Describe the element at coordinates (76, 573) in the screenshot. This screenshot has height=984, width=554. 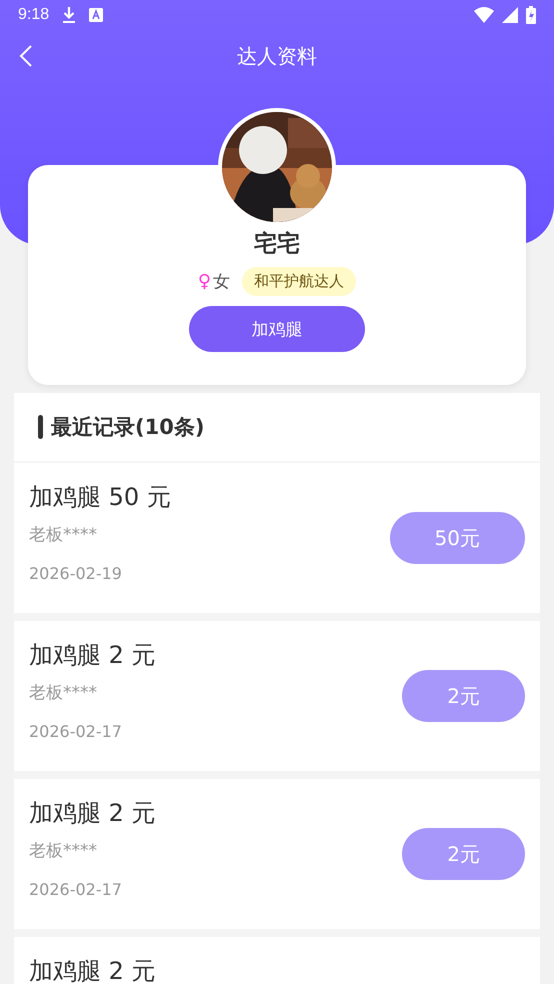
I see `record-date: 2026-02-19` at that location.